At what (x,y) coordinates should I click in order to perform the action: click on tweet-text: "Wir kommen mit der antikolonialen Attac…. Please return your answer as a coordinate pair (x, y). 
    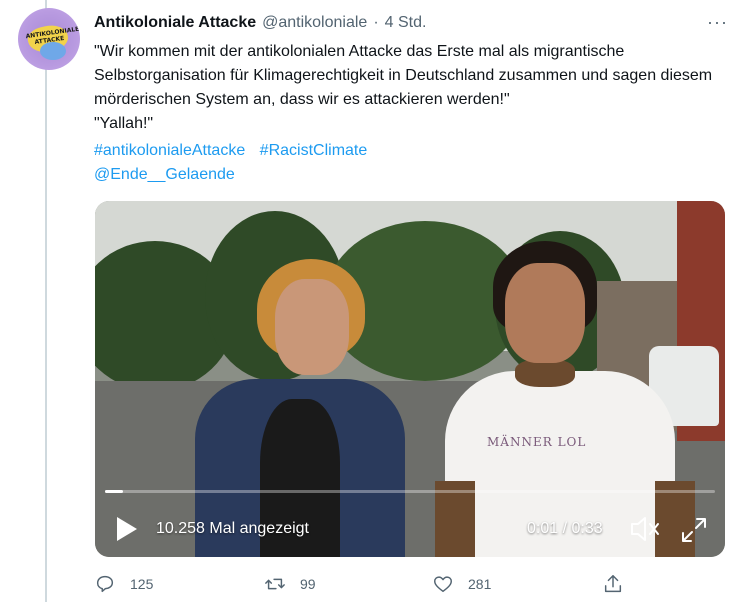
    Looking at the image, I should click on (409, 88).